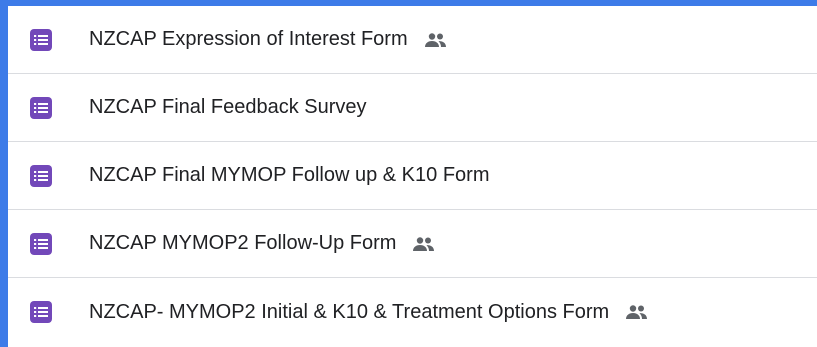 The width and height of the screenshot is (817, 347). Describe the element at coordinates (248, 39) in the screenshot. I see `form-title: NZCAP Expression of Interest Form` at that location.